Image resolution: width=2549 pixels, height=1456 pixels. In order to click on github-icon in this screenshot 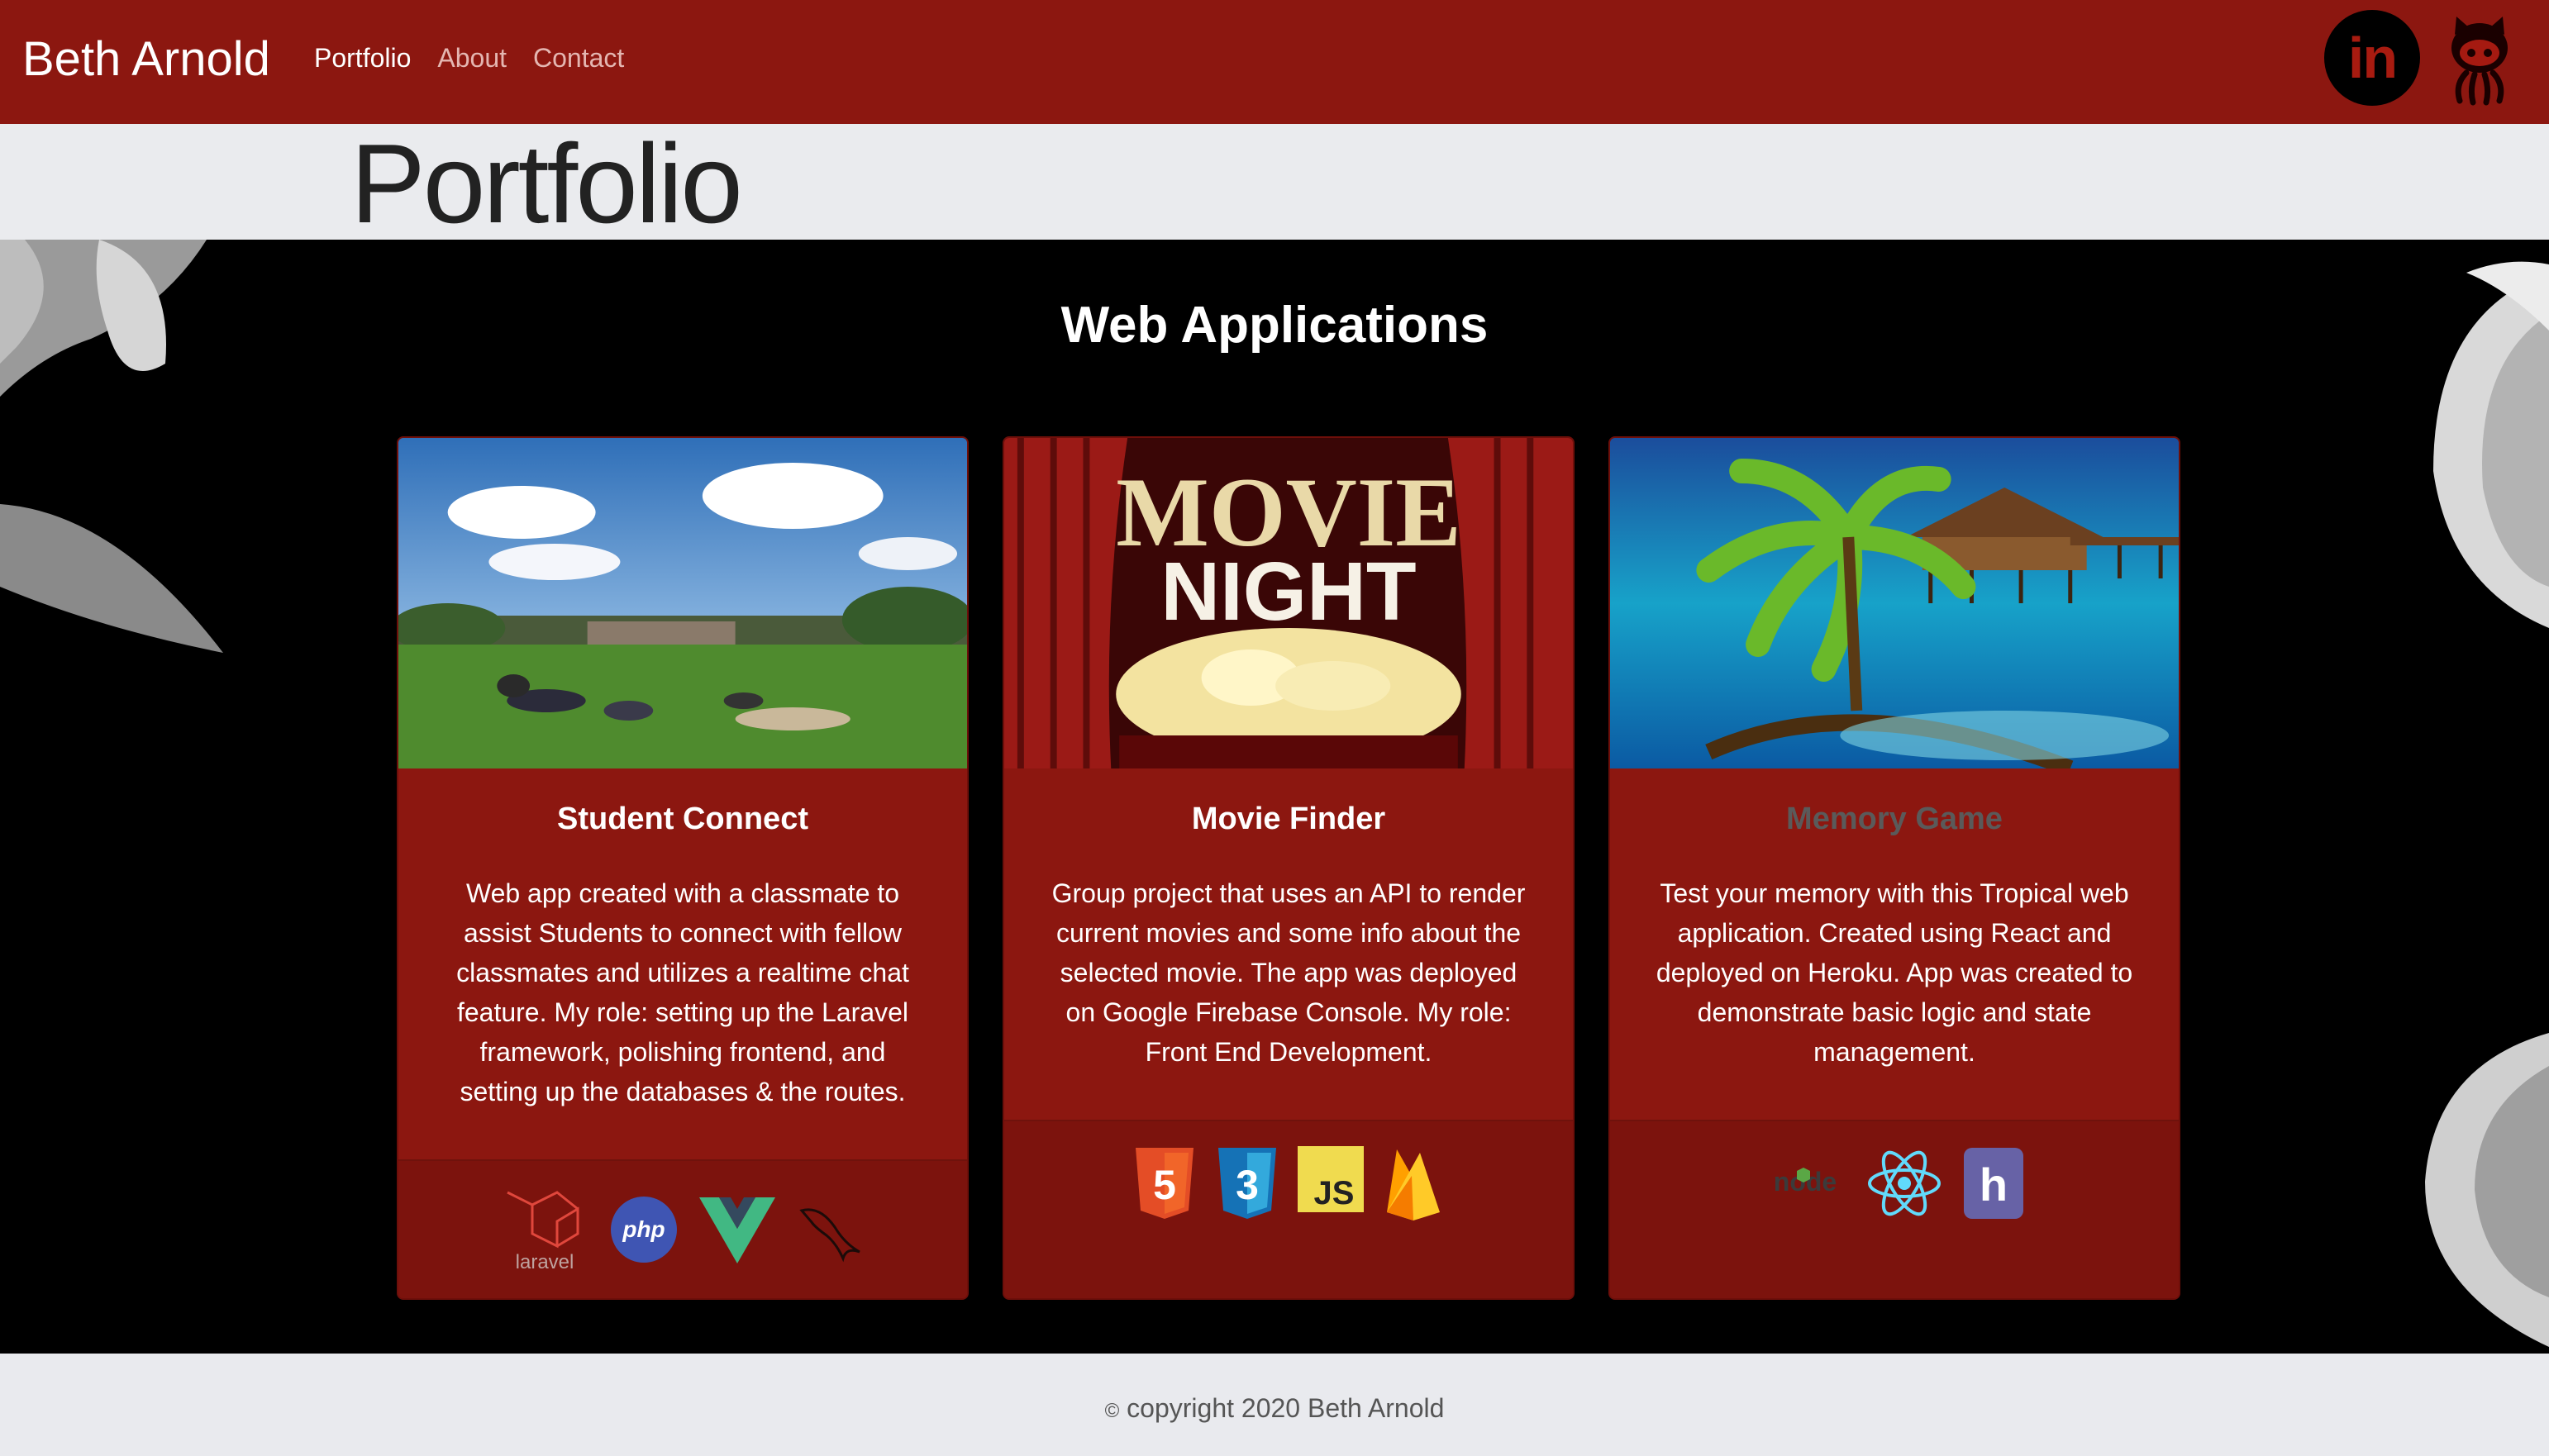, I will do `click(2479, 58)`.